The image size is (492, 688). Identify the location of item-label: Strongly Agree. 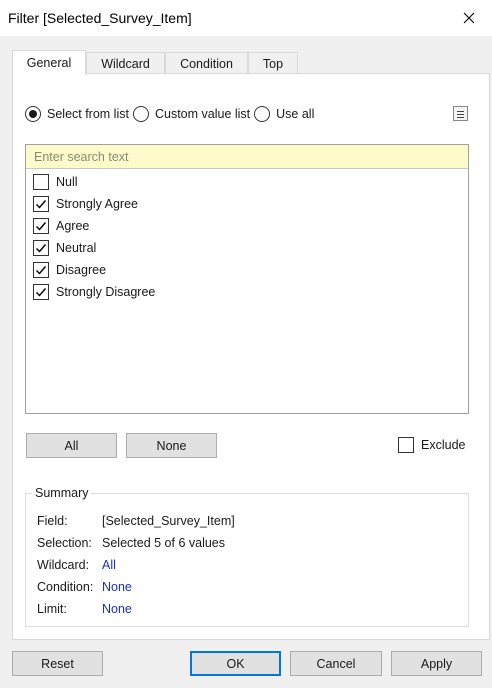
(97, 204).